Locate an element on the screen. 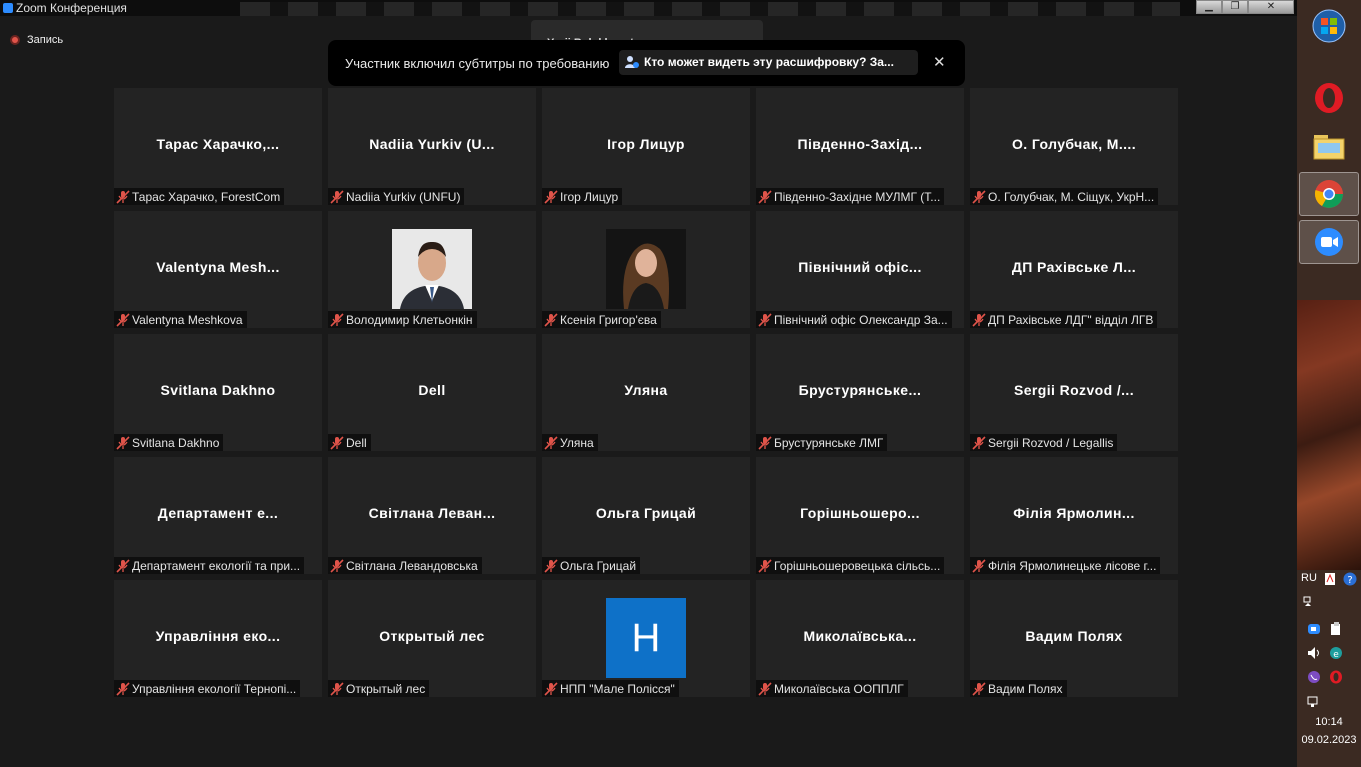  participant-name-label: Valentyna Meshkova is located at coordinates (187, 319).